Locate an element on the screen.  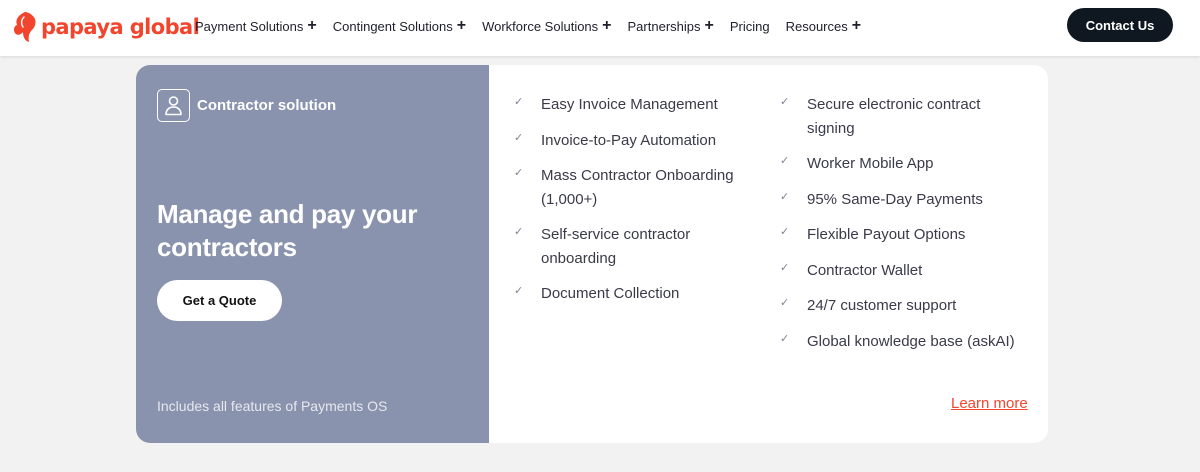
papaya-global-logo: papaya global is located at coordinates (106, 27).